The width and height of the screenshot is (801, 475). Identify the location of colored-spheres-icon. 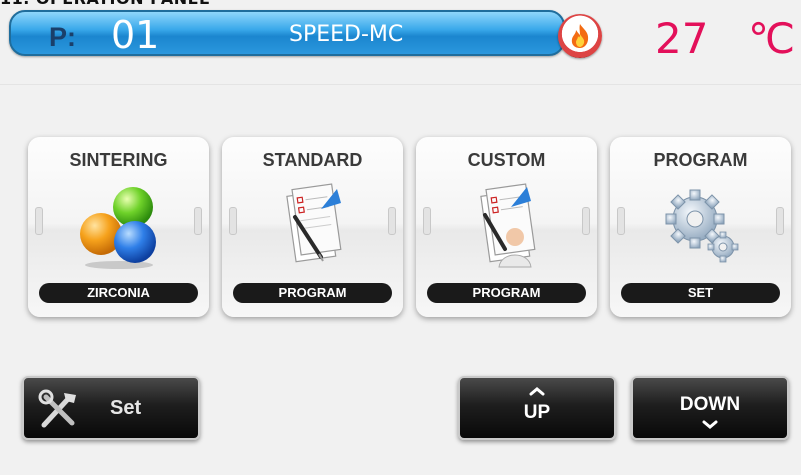
(117, 228).